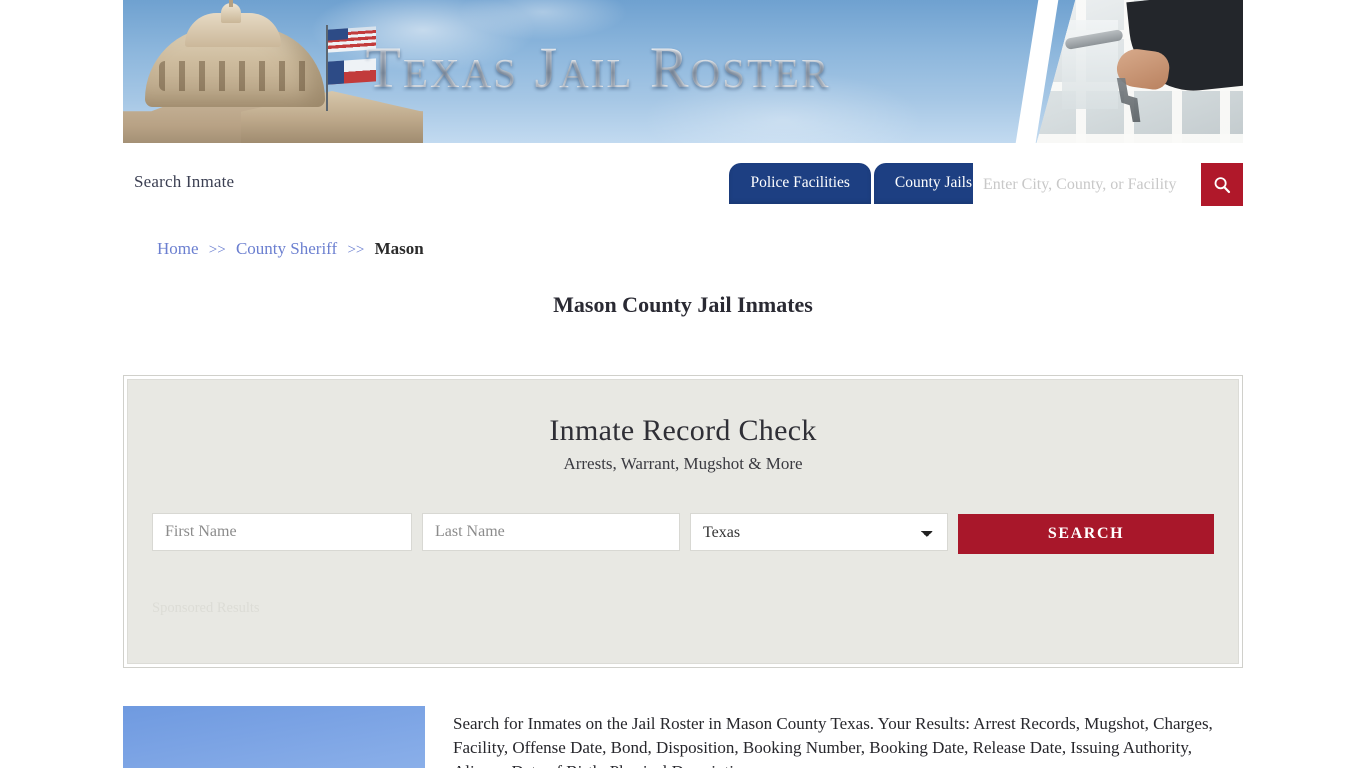 Image resolution: width=1366 pixels, height=768 pixels. Describe the element at coordinates (274, 737) in the screenshot. I see `content-thumbnail-image` at that location.